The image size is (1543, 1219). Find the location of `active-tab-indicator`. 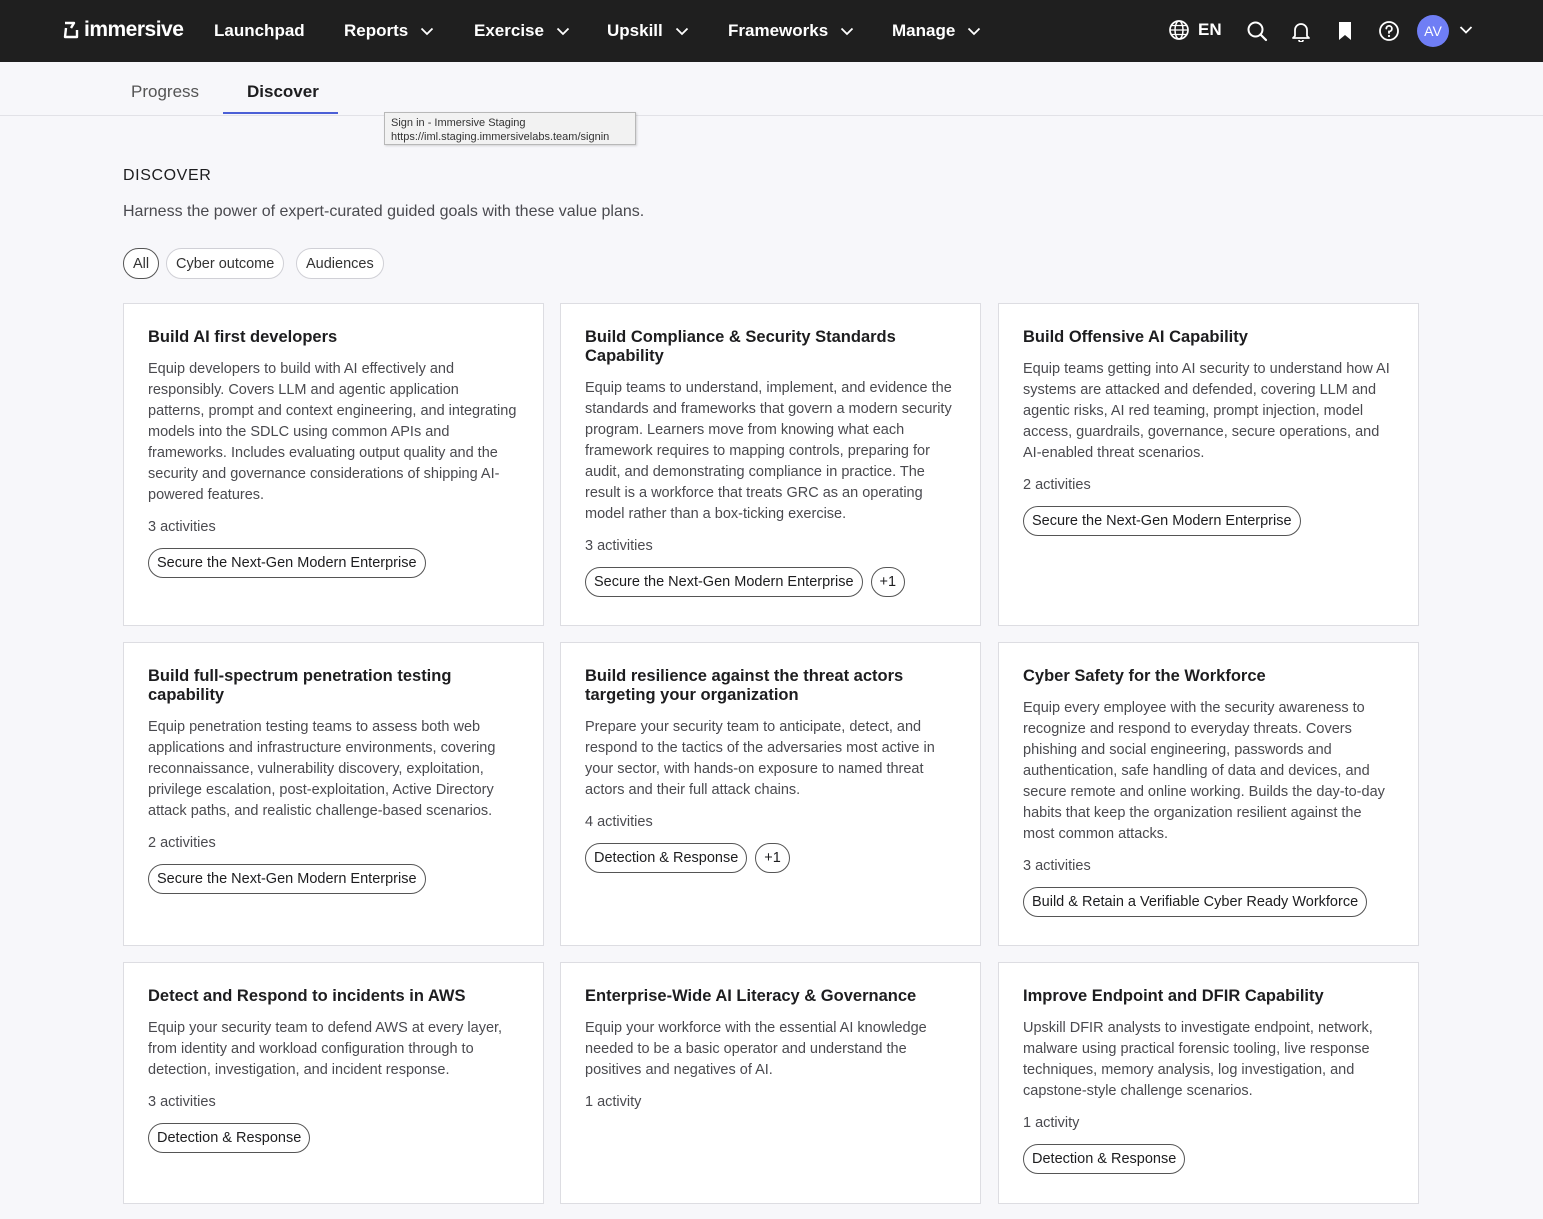

active-tab-indicator is located at coordinates (280, 113).